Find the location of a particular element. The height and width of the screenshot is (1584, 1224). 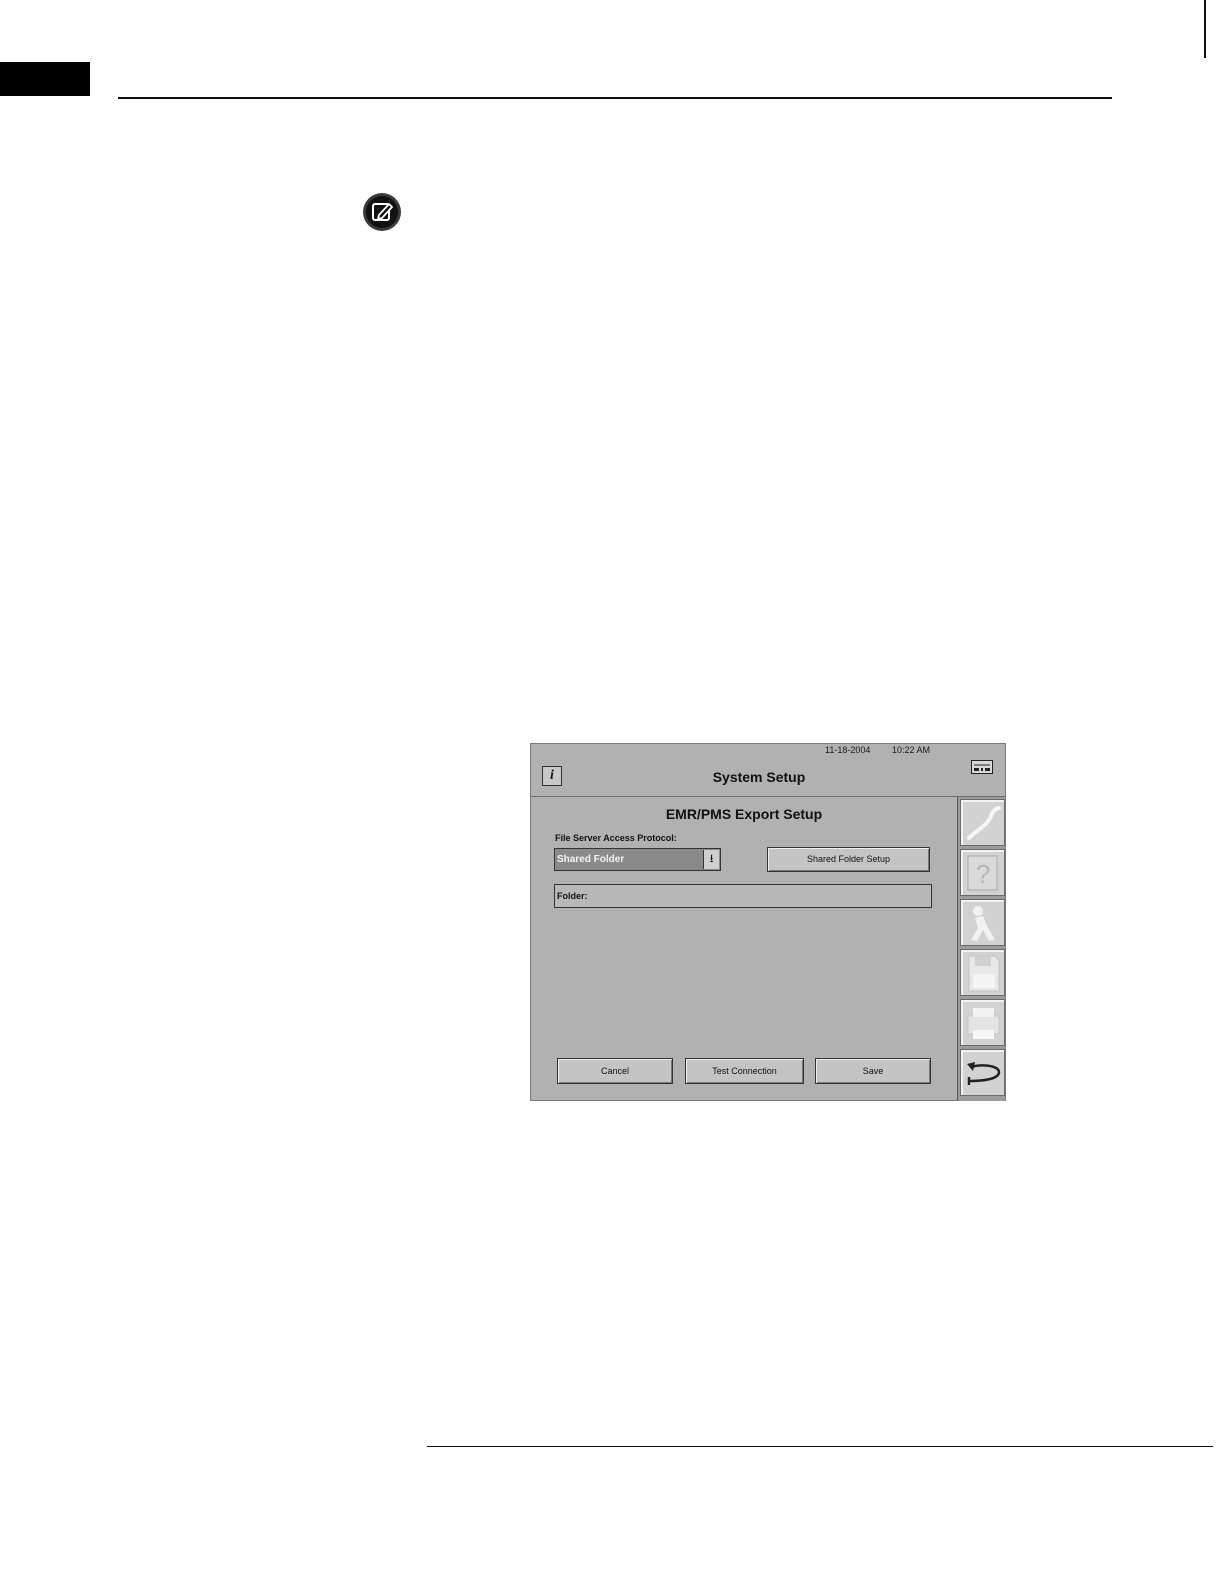

curve-icon is located at coordinates (984, 823).